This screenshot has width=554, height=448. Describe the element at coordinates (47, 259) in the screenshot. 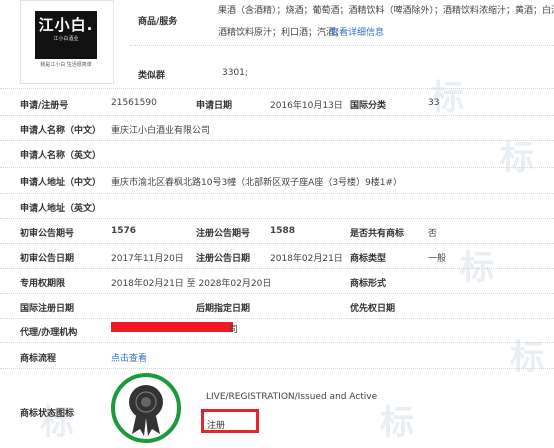

I see `prelim-pub-date-label: 初审公告日期` at that location.